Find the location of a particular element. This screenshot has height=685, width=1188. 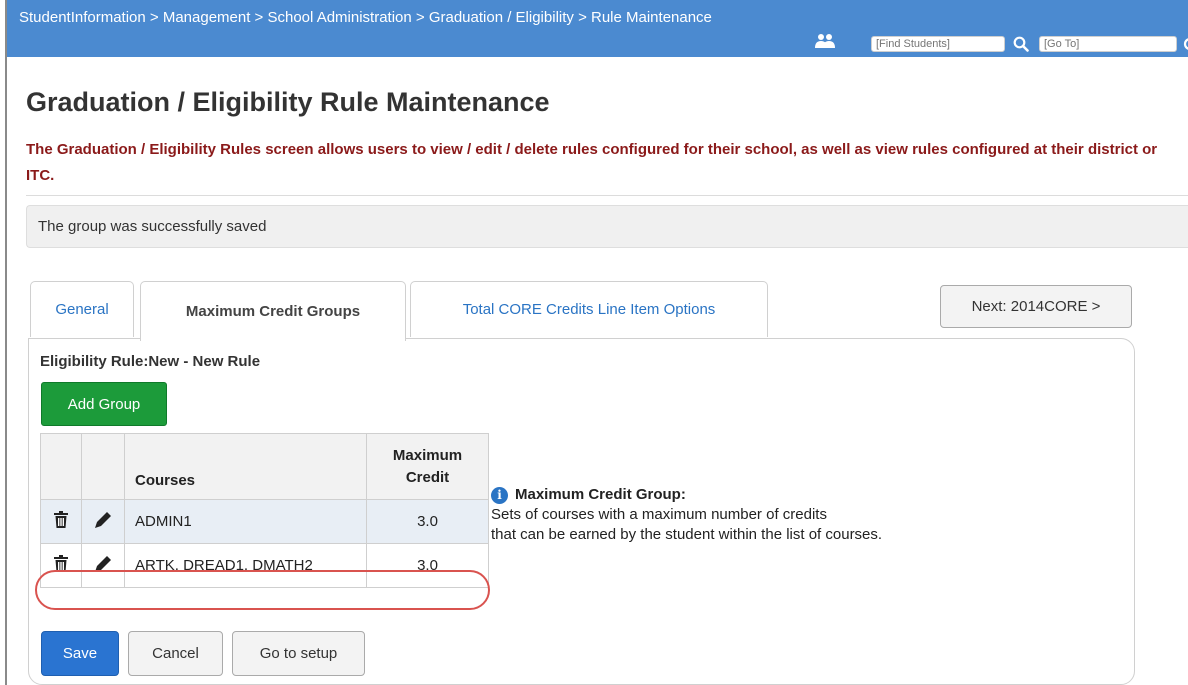

courses-cell: ARTK, DREAD1, DMATH2 is located at coordinates (245, 565).